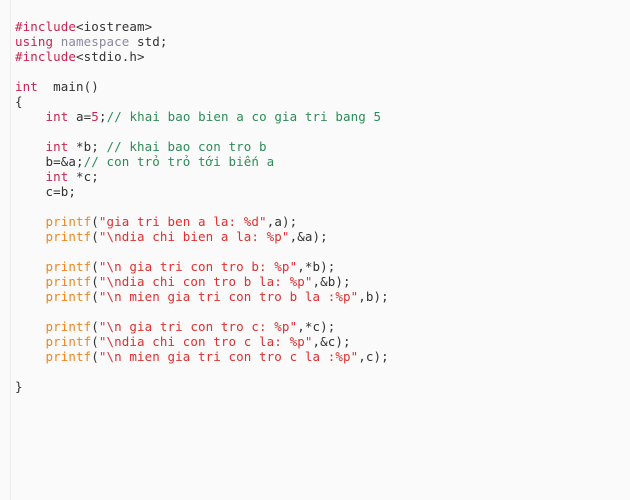 The width and height of the screenshot is (630, 500). What do you see at coordinates (19, 101) in the screenshot?
I see `code-token-plain: {` at bounding box center [19, 101].